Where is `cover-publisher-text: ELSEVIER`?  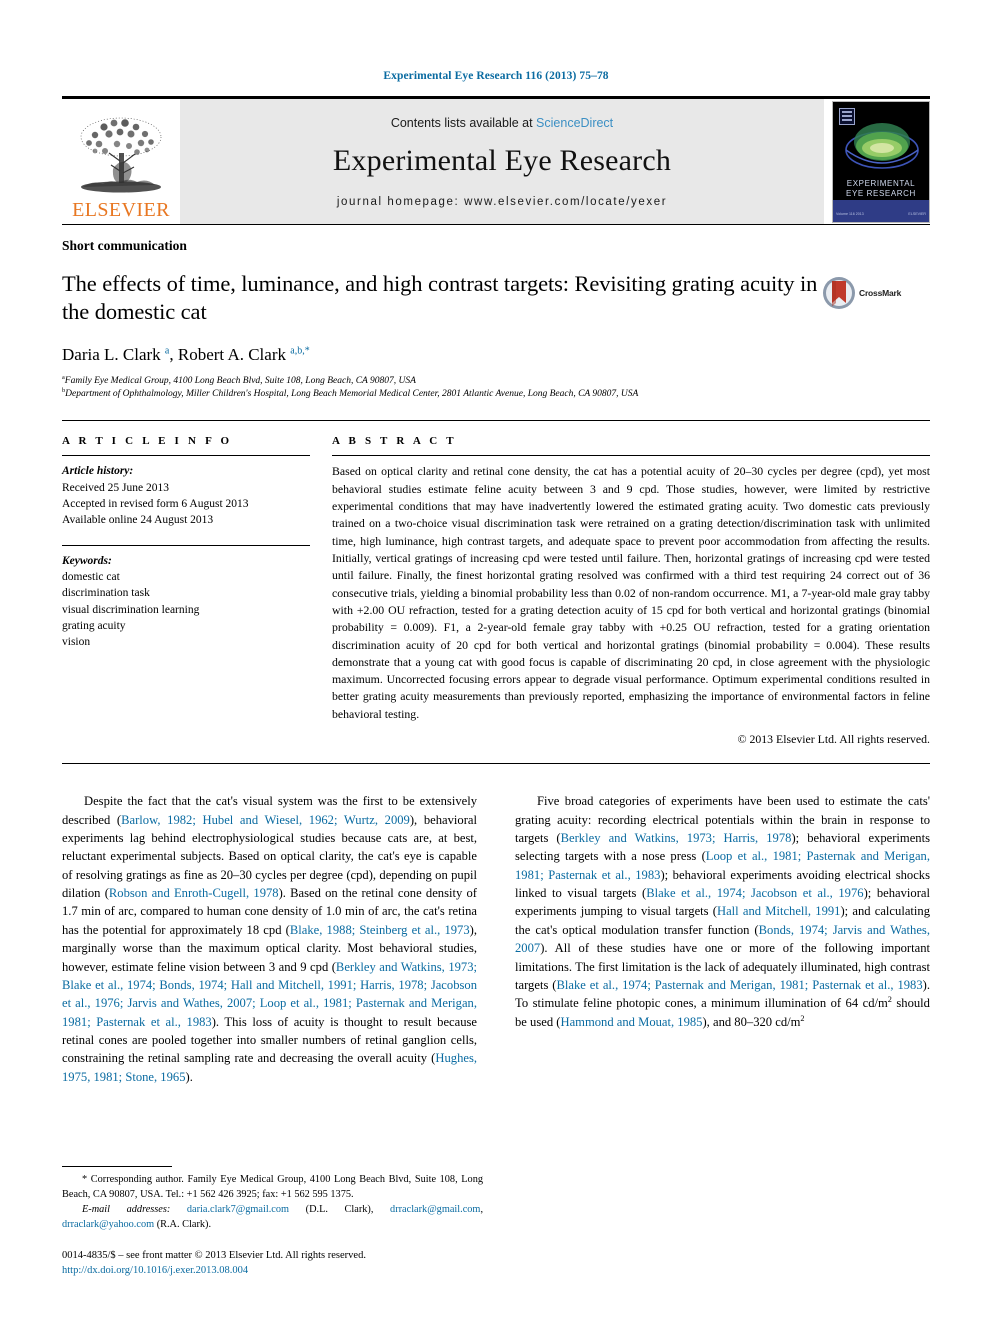 cover-publisher-text: ELSEVIER is located at coordinates (917, 214).